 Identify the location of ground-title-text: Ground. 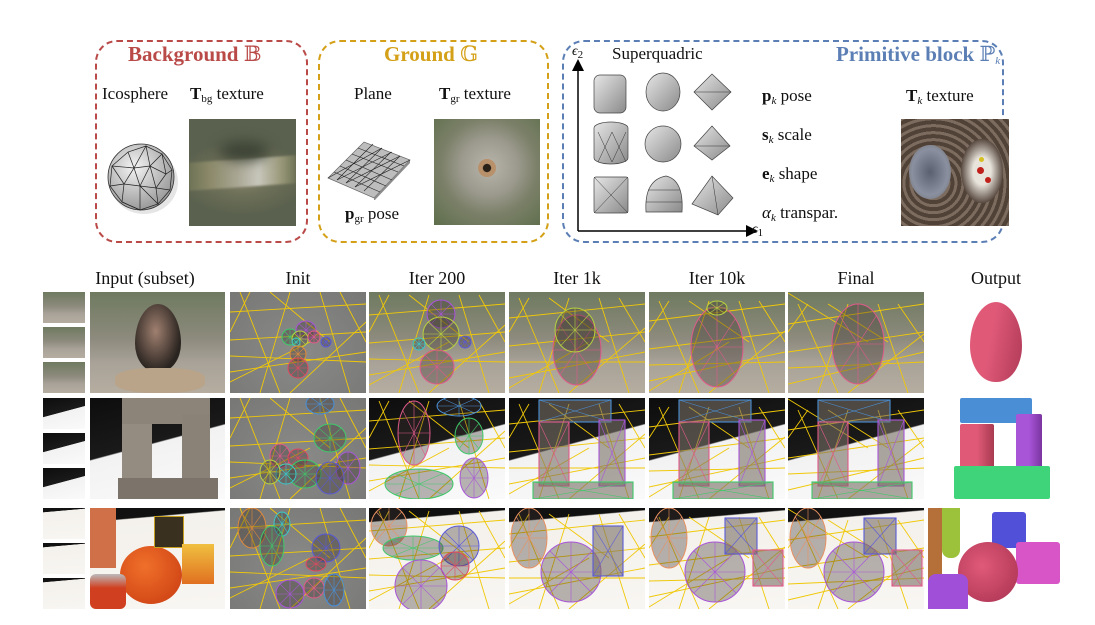
(419, 54).